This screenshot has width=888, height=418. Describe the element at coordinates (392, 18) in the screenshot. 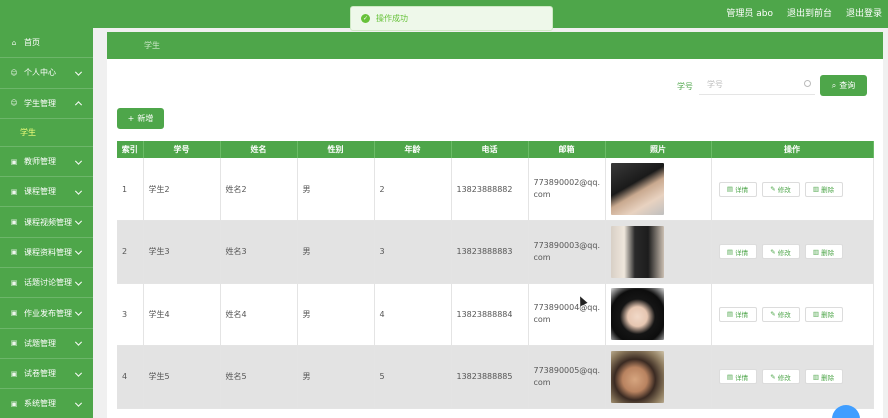

I see `toast-message: 操作成功` at that location.